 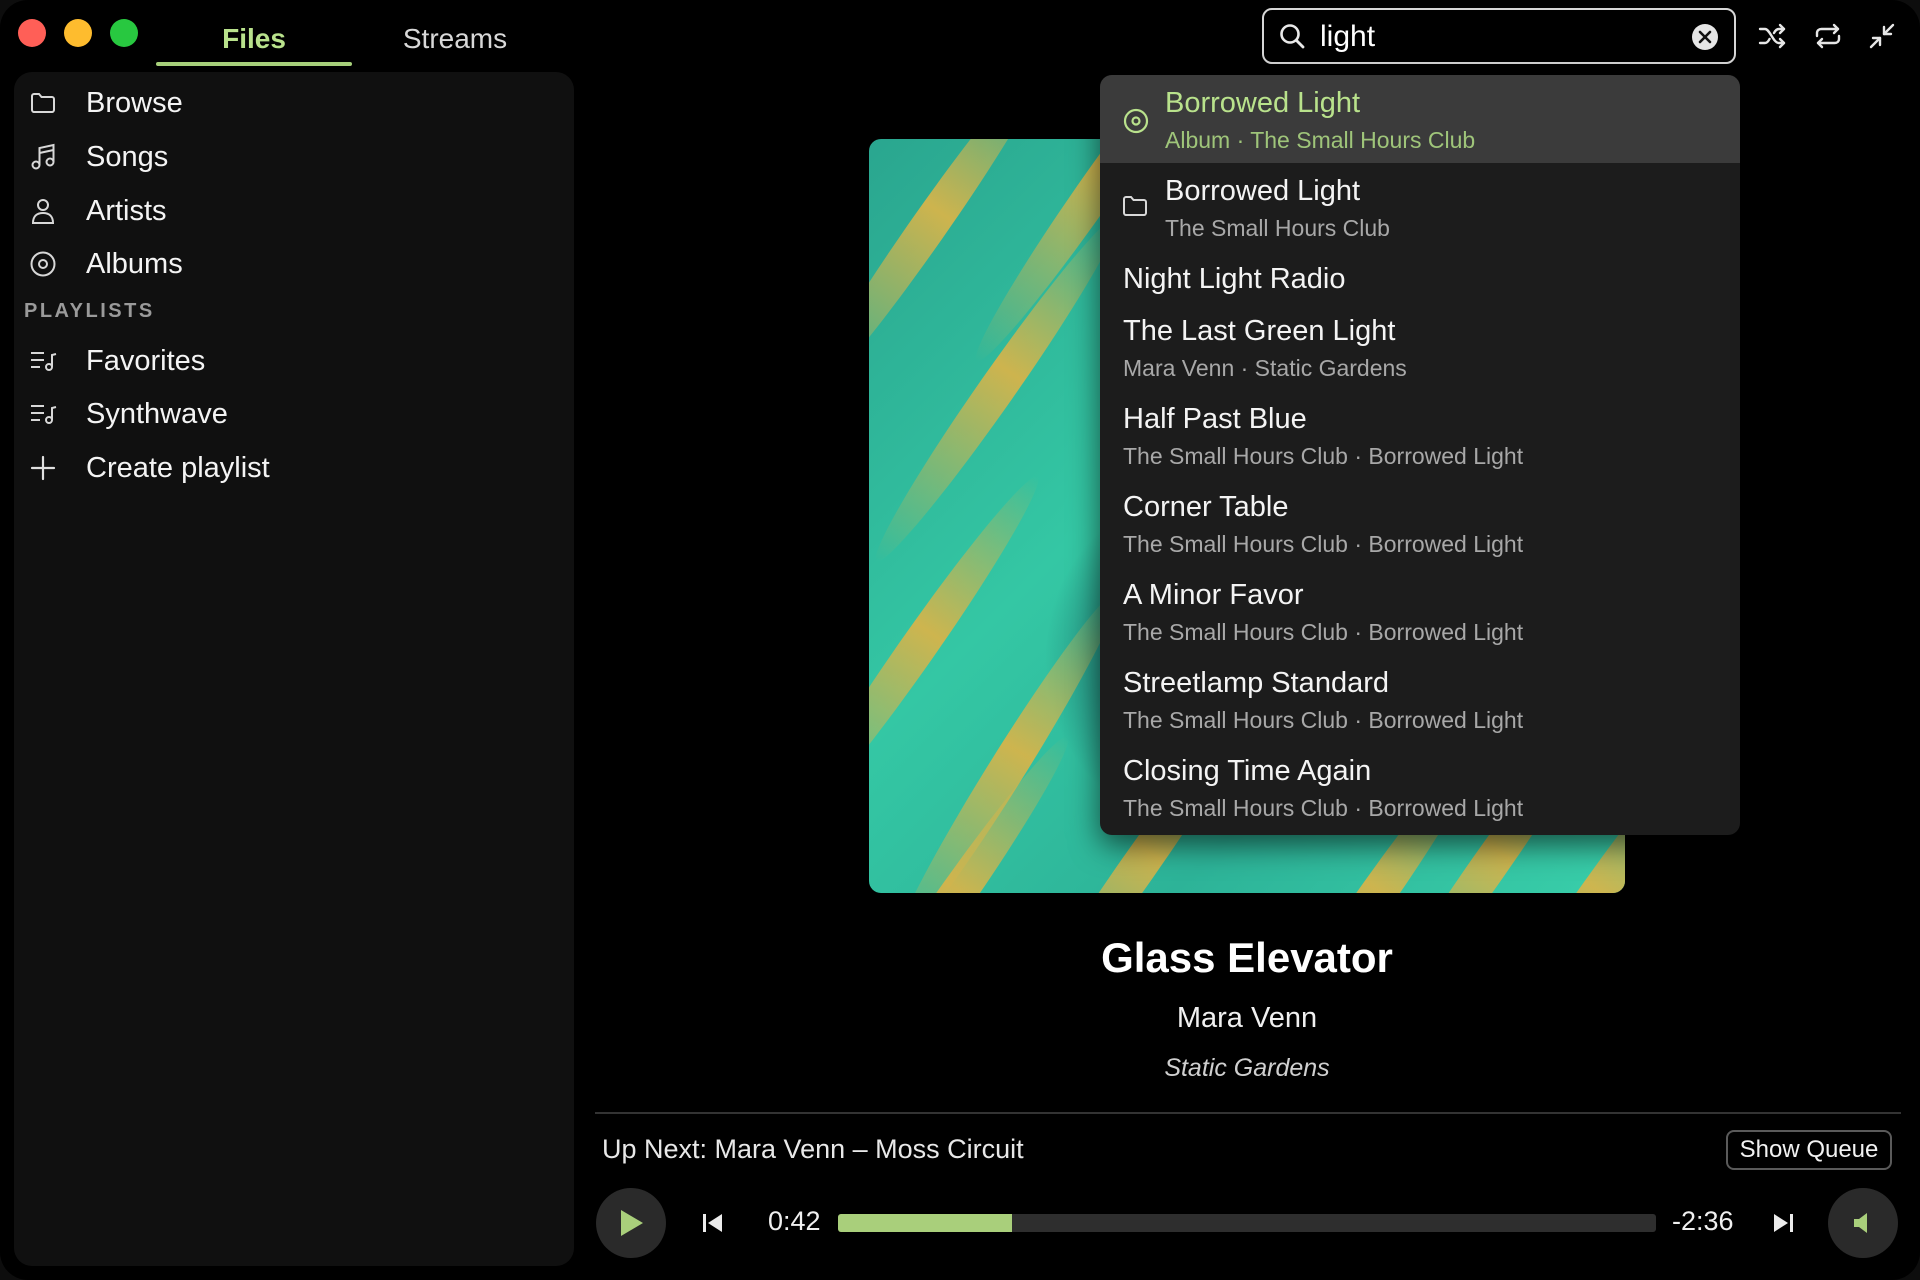 I want to click on now-playing-artist: Mara Venn, so click(x=1247, y=1018).